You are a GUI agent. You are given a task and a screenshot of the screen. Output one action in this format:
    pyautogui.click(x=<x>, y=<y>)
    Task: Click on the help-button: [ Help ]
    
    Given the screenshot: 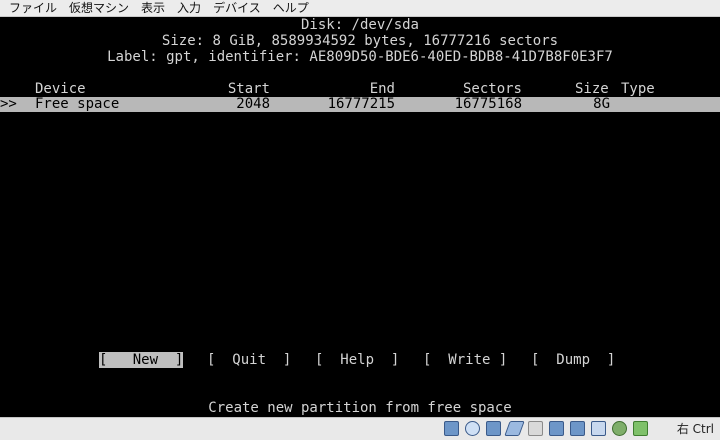 What is the action you would take?
    pyautogui.click(x=357, y=360)
    